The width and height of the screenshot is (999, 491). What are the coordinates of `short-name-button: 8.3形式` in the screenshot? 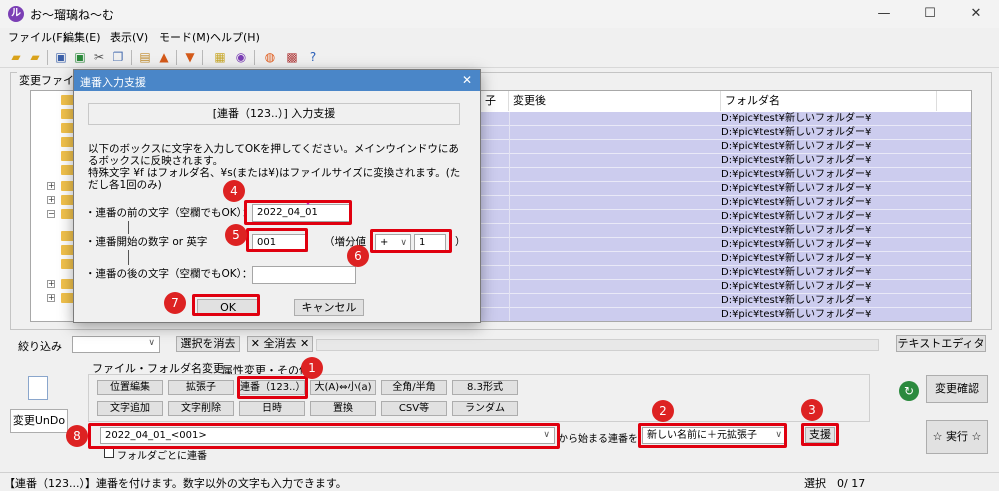 It's located at (485, 387).